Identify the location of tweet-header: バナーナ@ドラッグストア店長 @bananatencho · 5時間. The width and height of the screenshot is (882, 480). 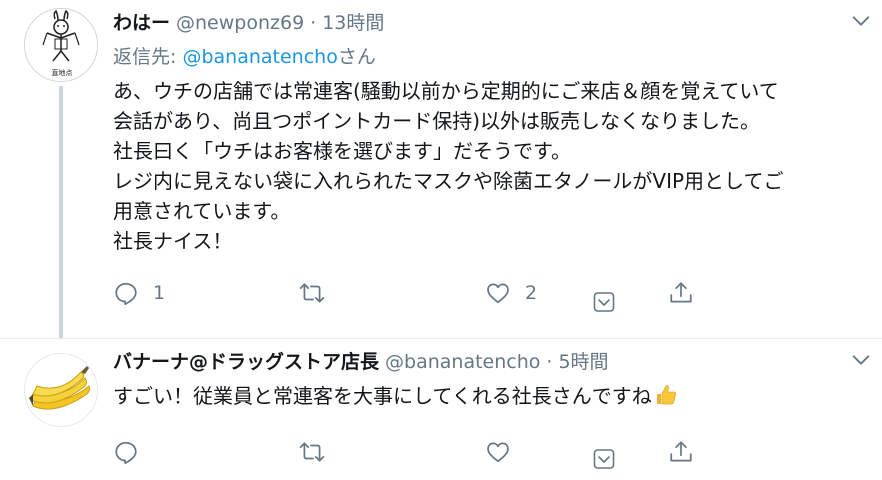
(361, 361).